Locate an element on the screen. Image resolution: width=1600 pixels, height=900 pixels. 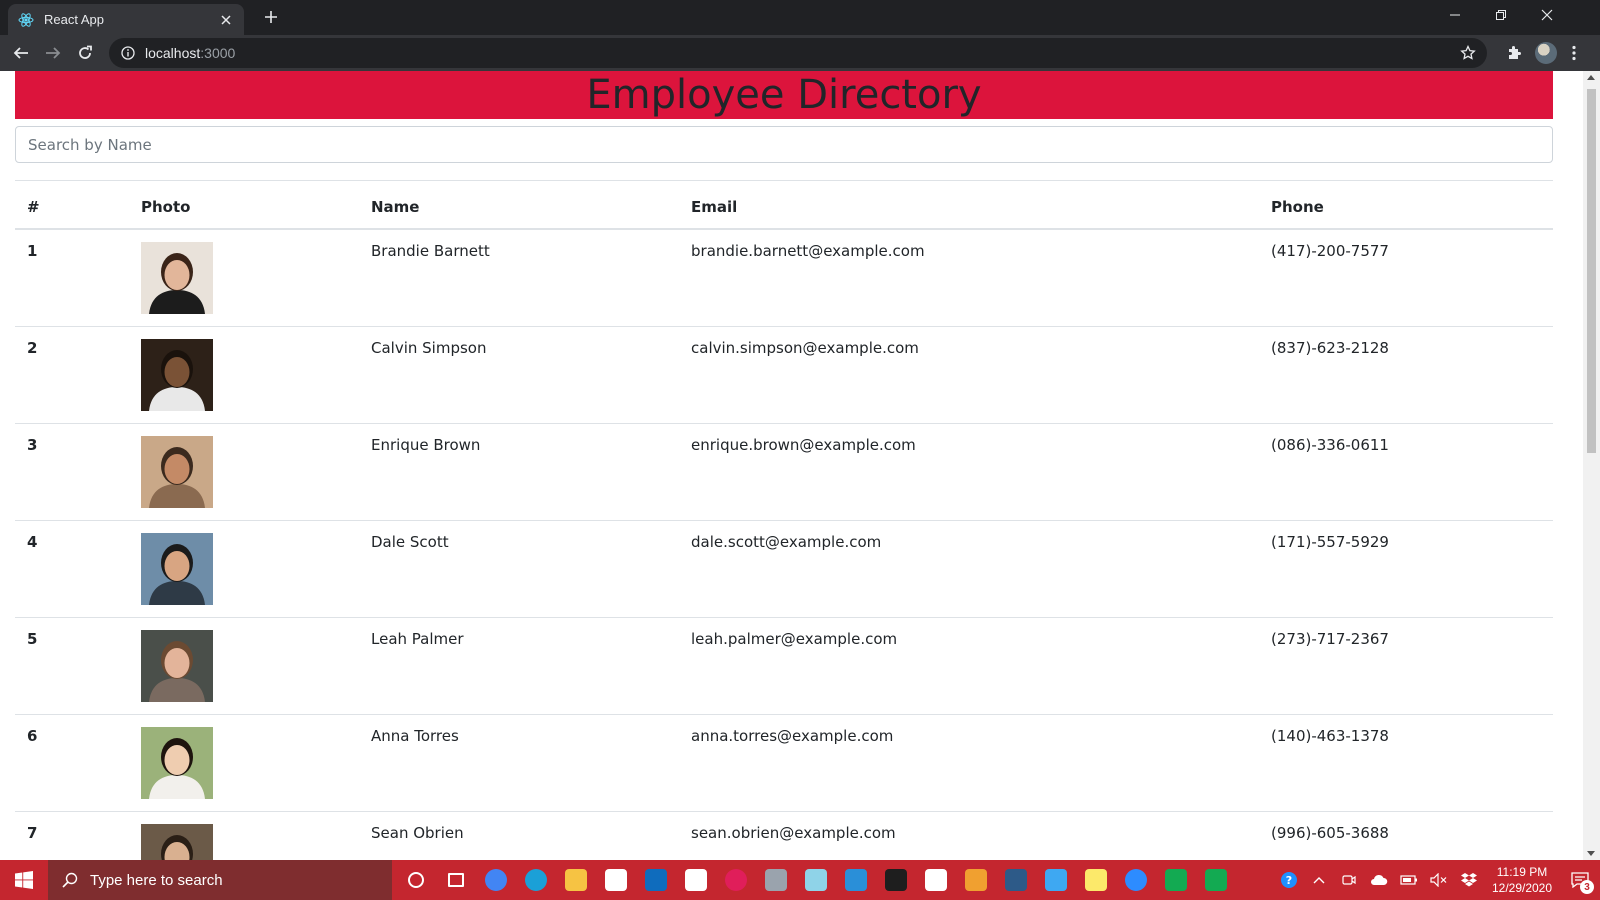
browser-tab: React App is located at coordinates (126, 19).